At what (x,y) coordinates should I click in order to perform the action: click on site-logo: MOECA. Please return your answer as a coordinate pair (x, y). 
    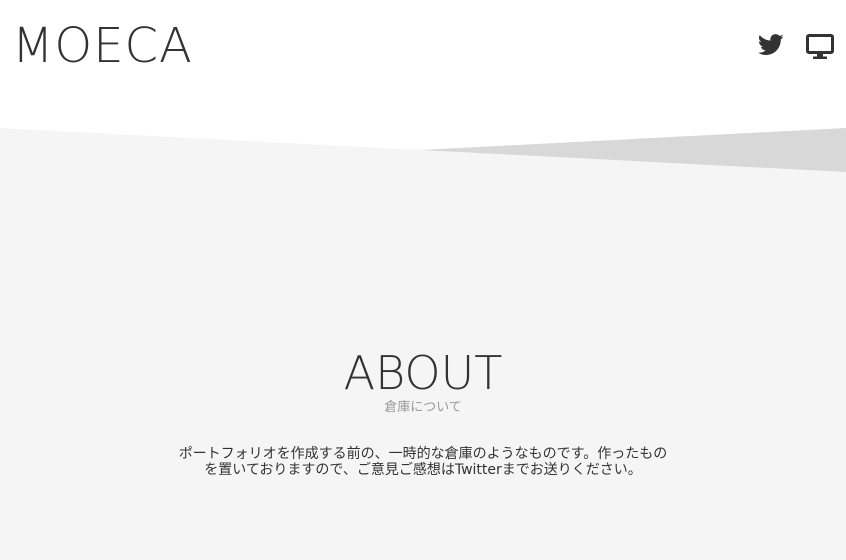
    Looking at the image, I should click on (102, 46).